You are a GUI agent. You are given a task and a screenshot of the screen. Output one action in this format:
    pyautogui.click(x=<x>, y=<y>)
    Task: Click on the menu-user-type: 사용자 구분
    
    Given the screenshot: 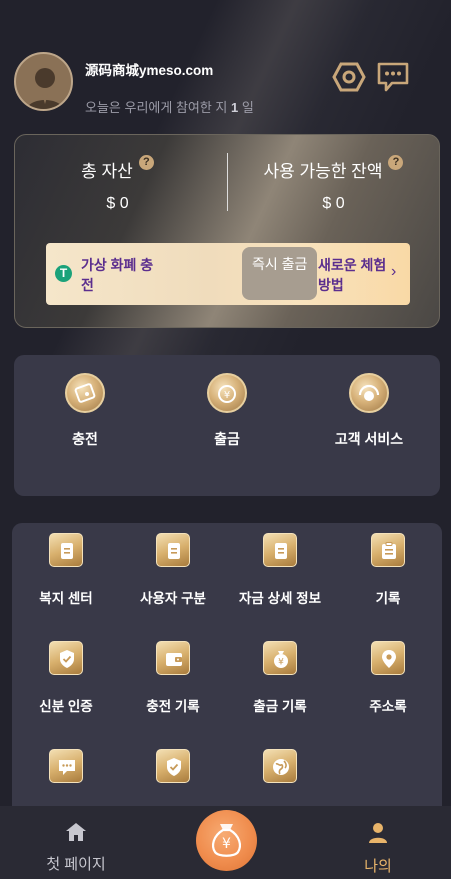 What is the action you would take?
    pyautogui.click(x=173, y=570)
    